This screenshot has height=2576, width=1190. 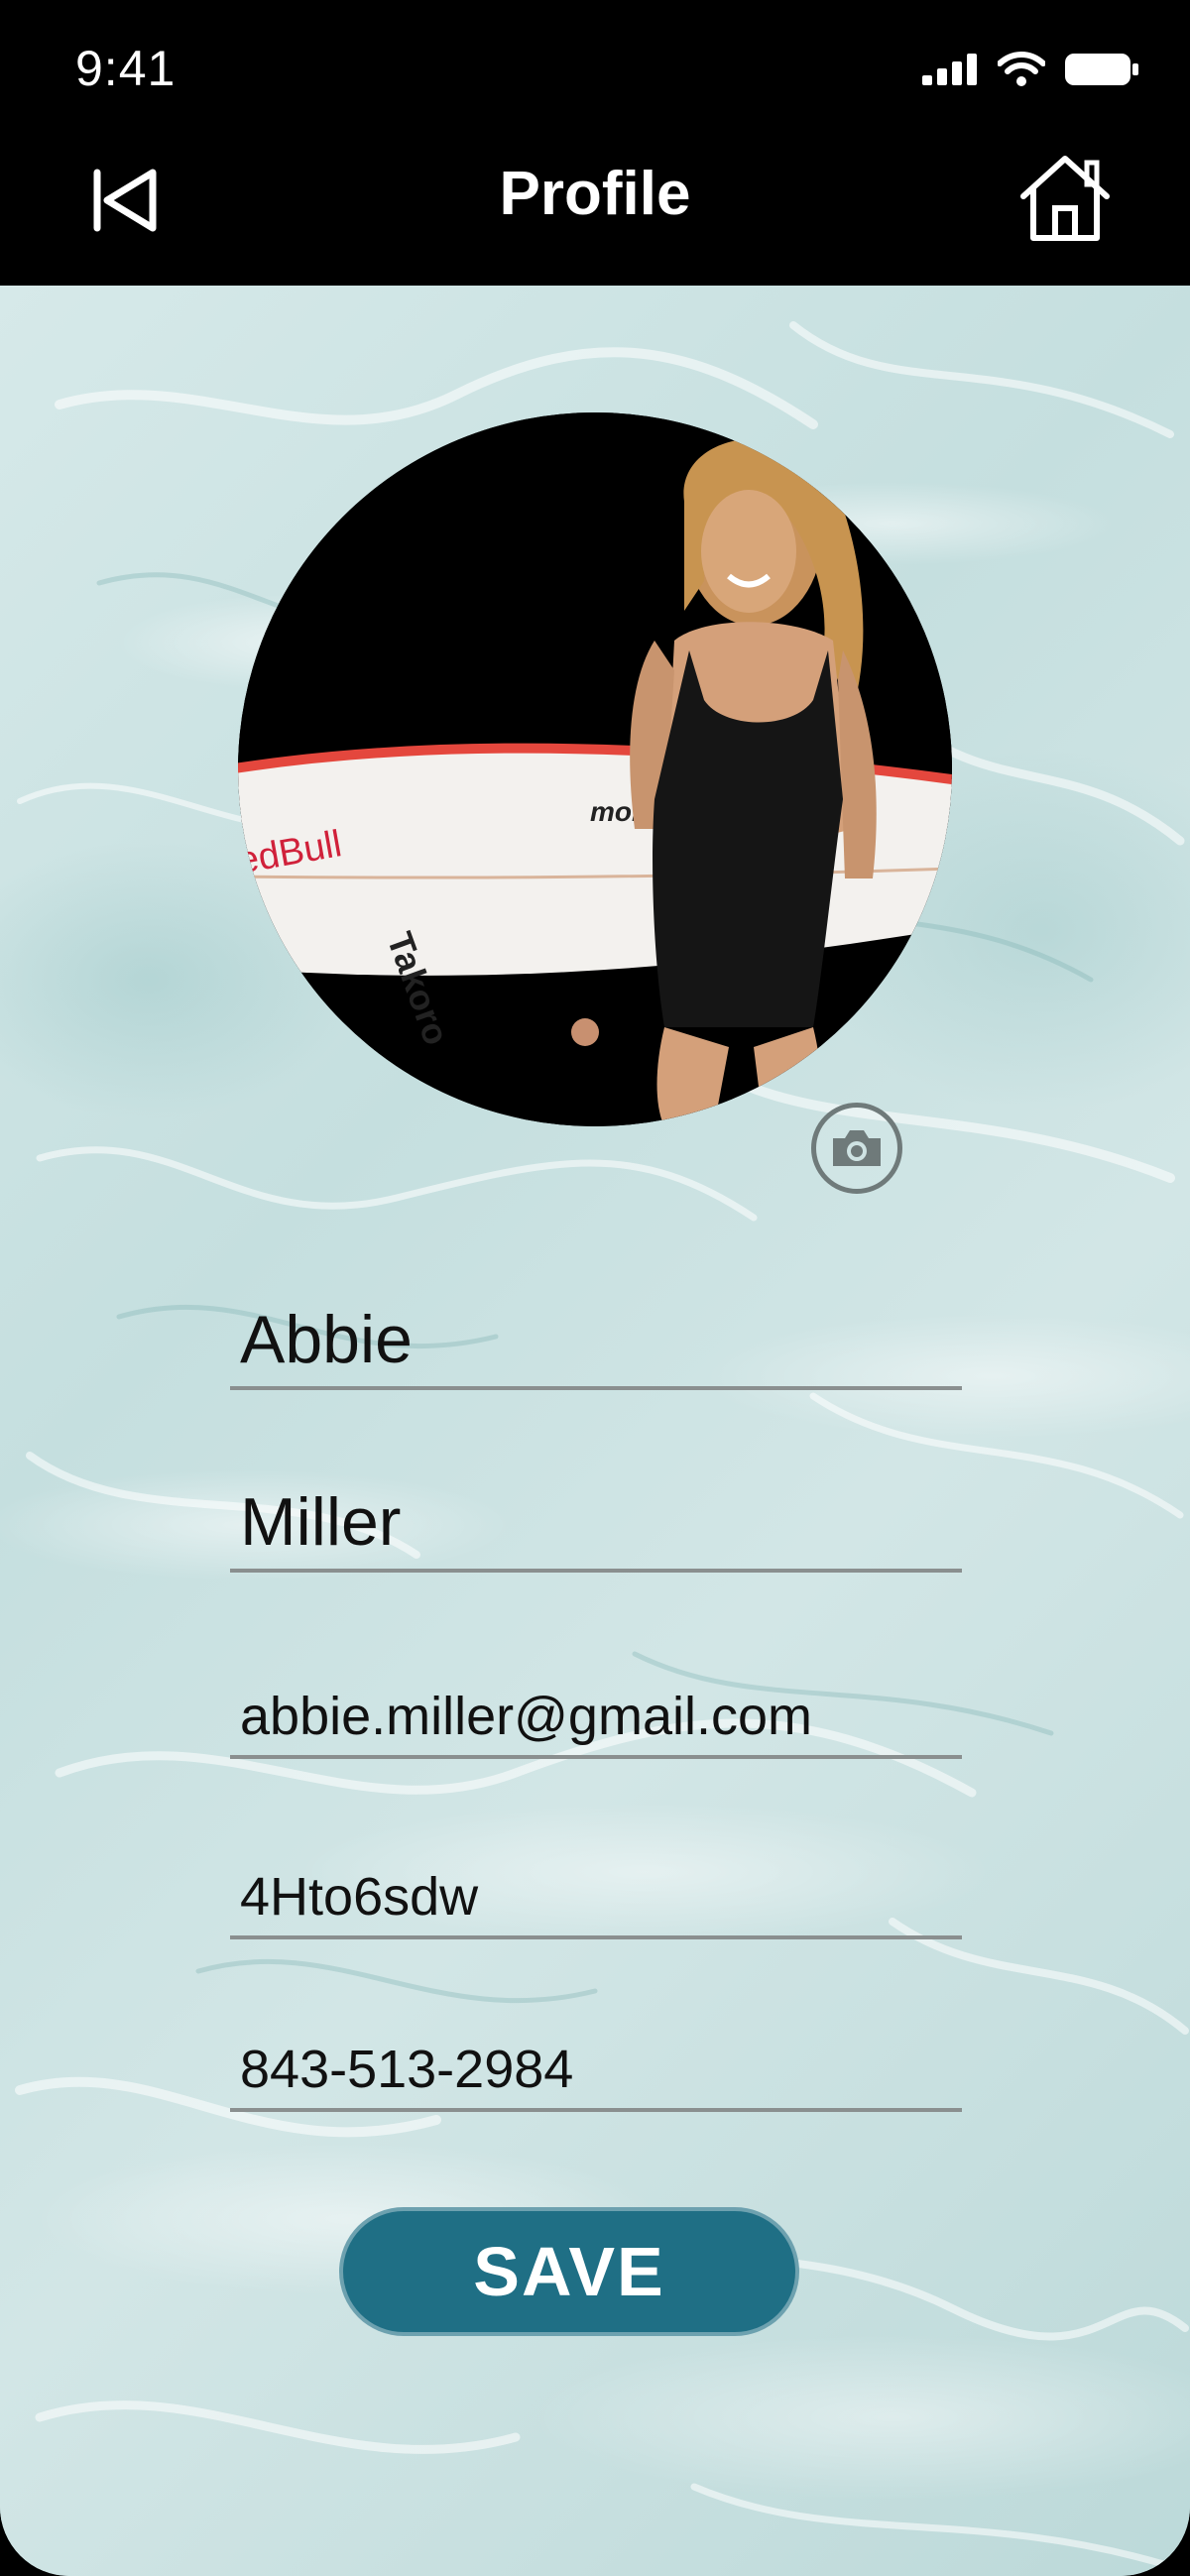 I want to click on home-button, so click(x=1065, y=198).